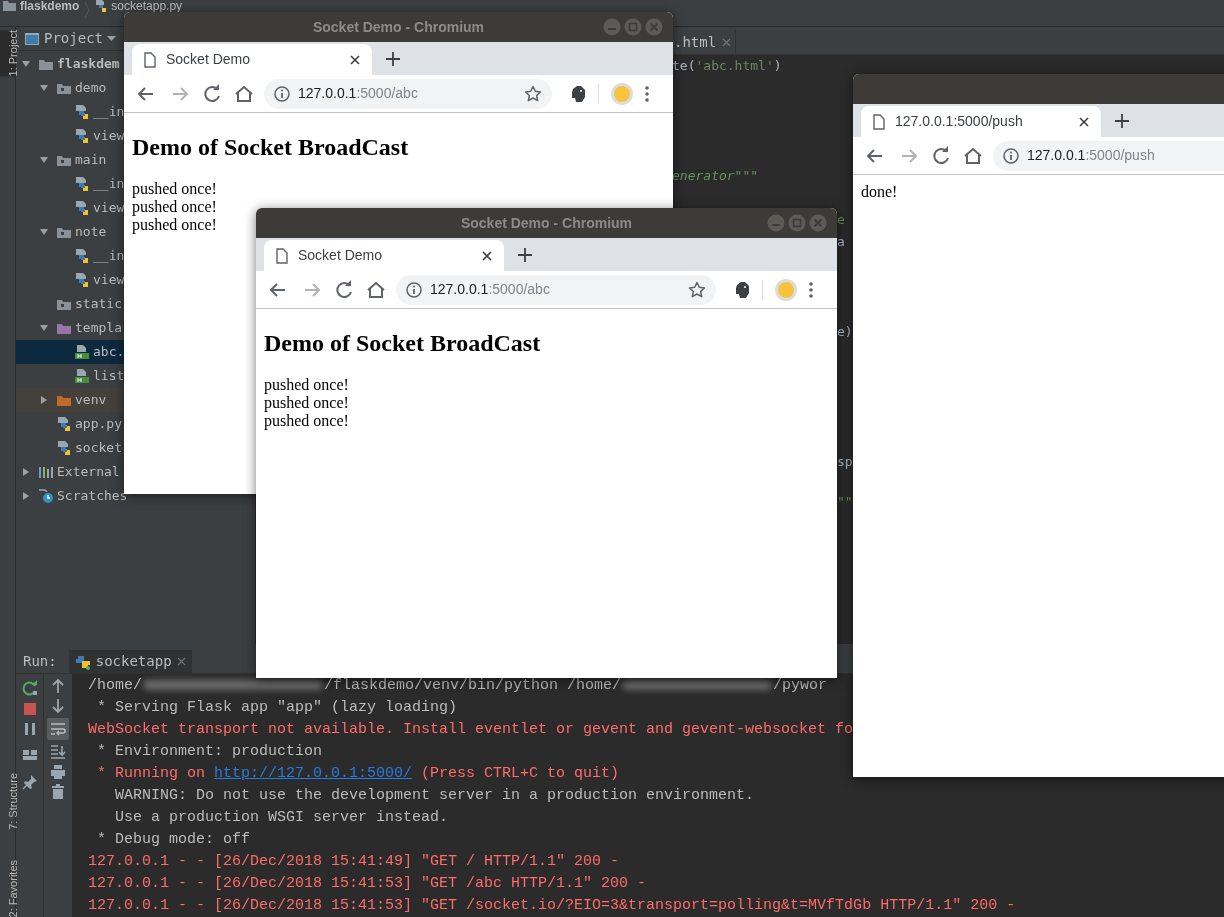 The image size is (1224, 917). Describe the element at coordinates (111, 38) in the screenshot. I see `caret-icon` at that location.